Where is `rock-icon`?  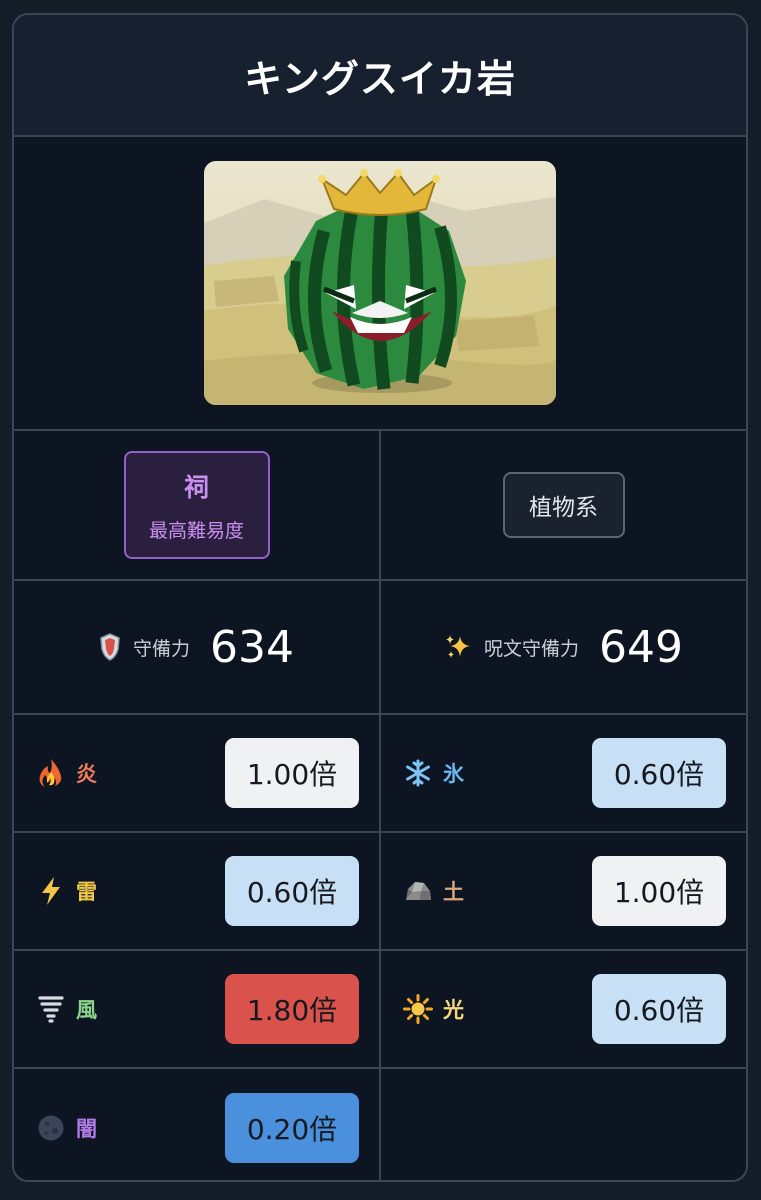
rock-icon is located at coordinates (418, 891).